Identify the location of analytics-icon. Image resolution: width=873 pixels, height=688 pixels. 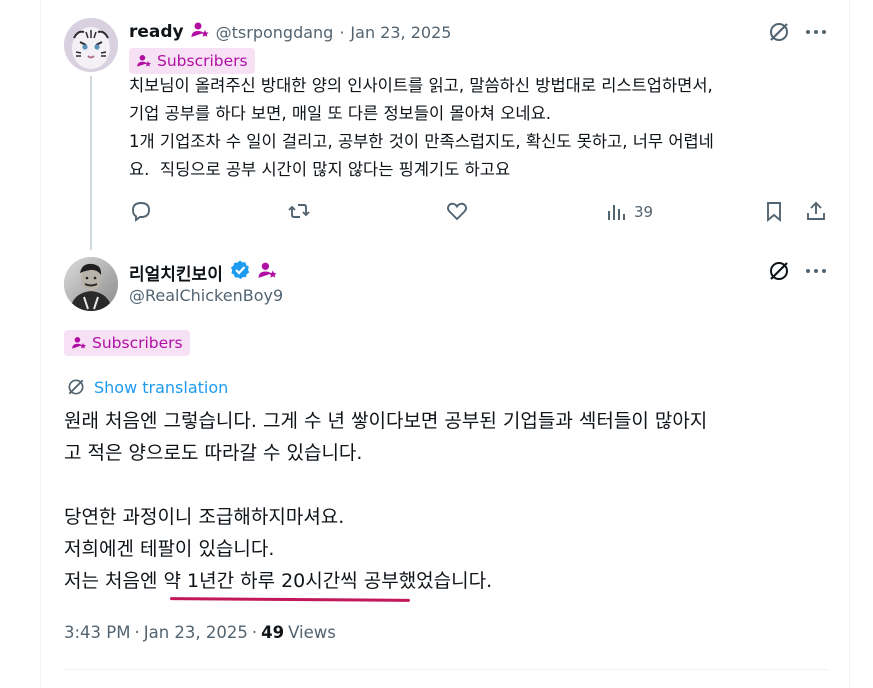
(616, 212).